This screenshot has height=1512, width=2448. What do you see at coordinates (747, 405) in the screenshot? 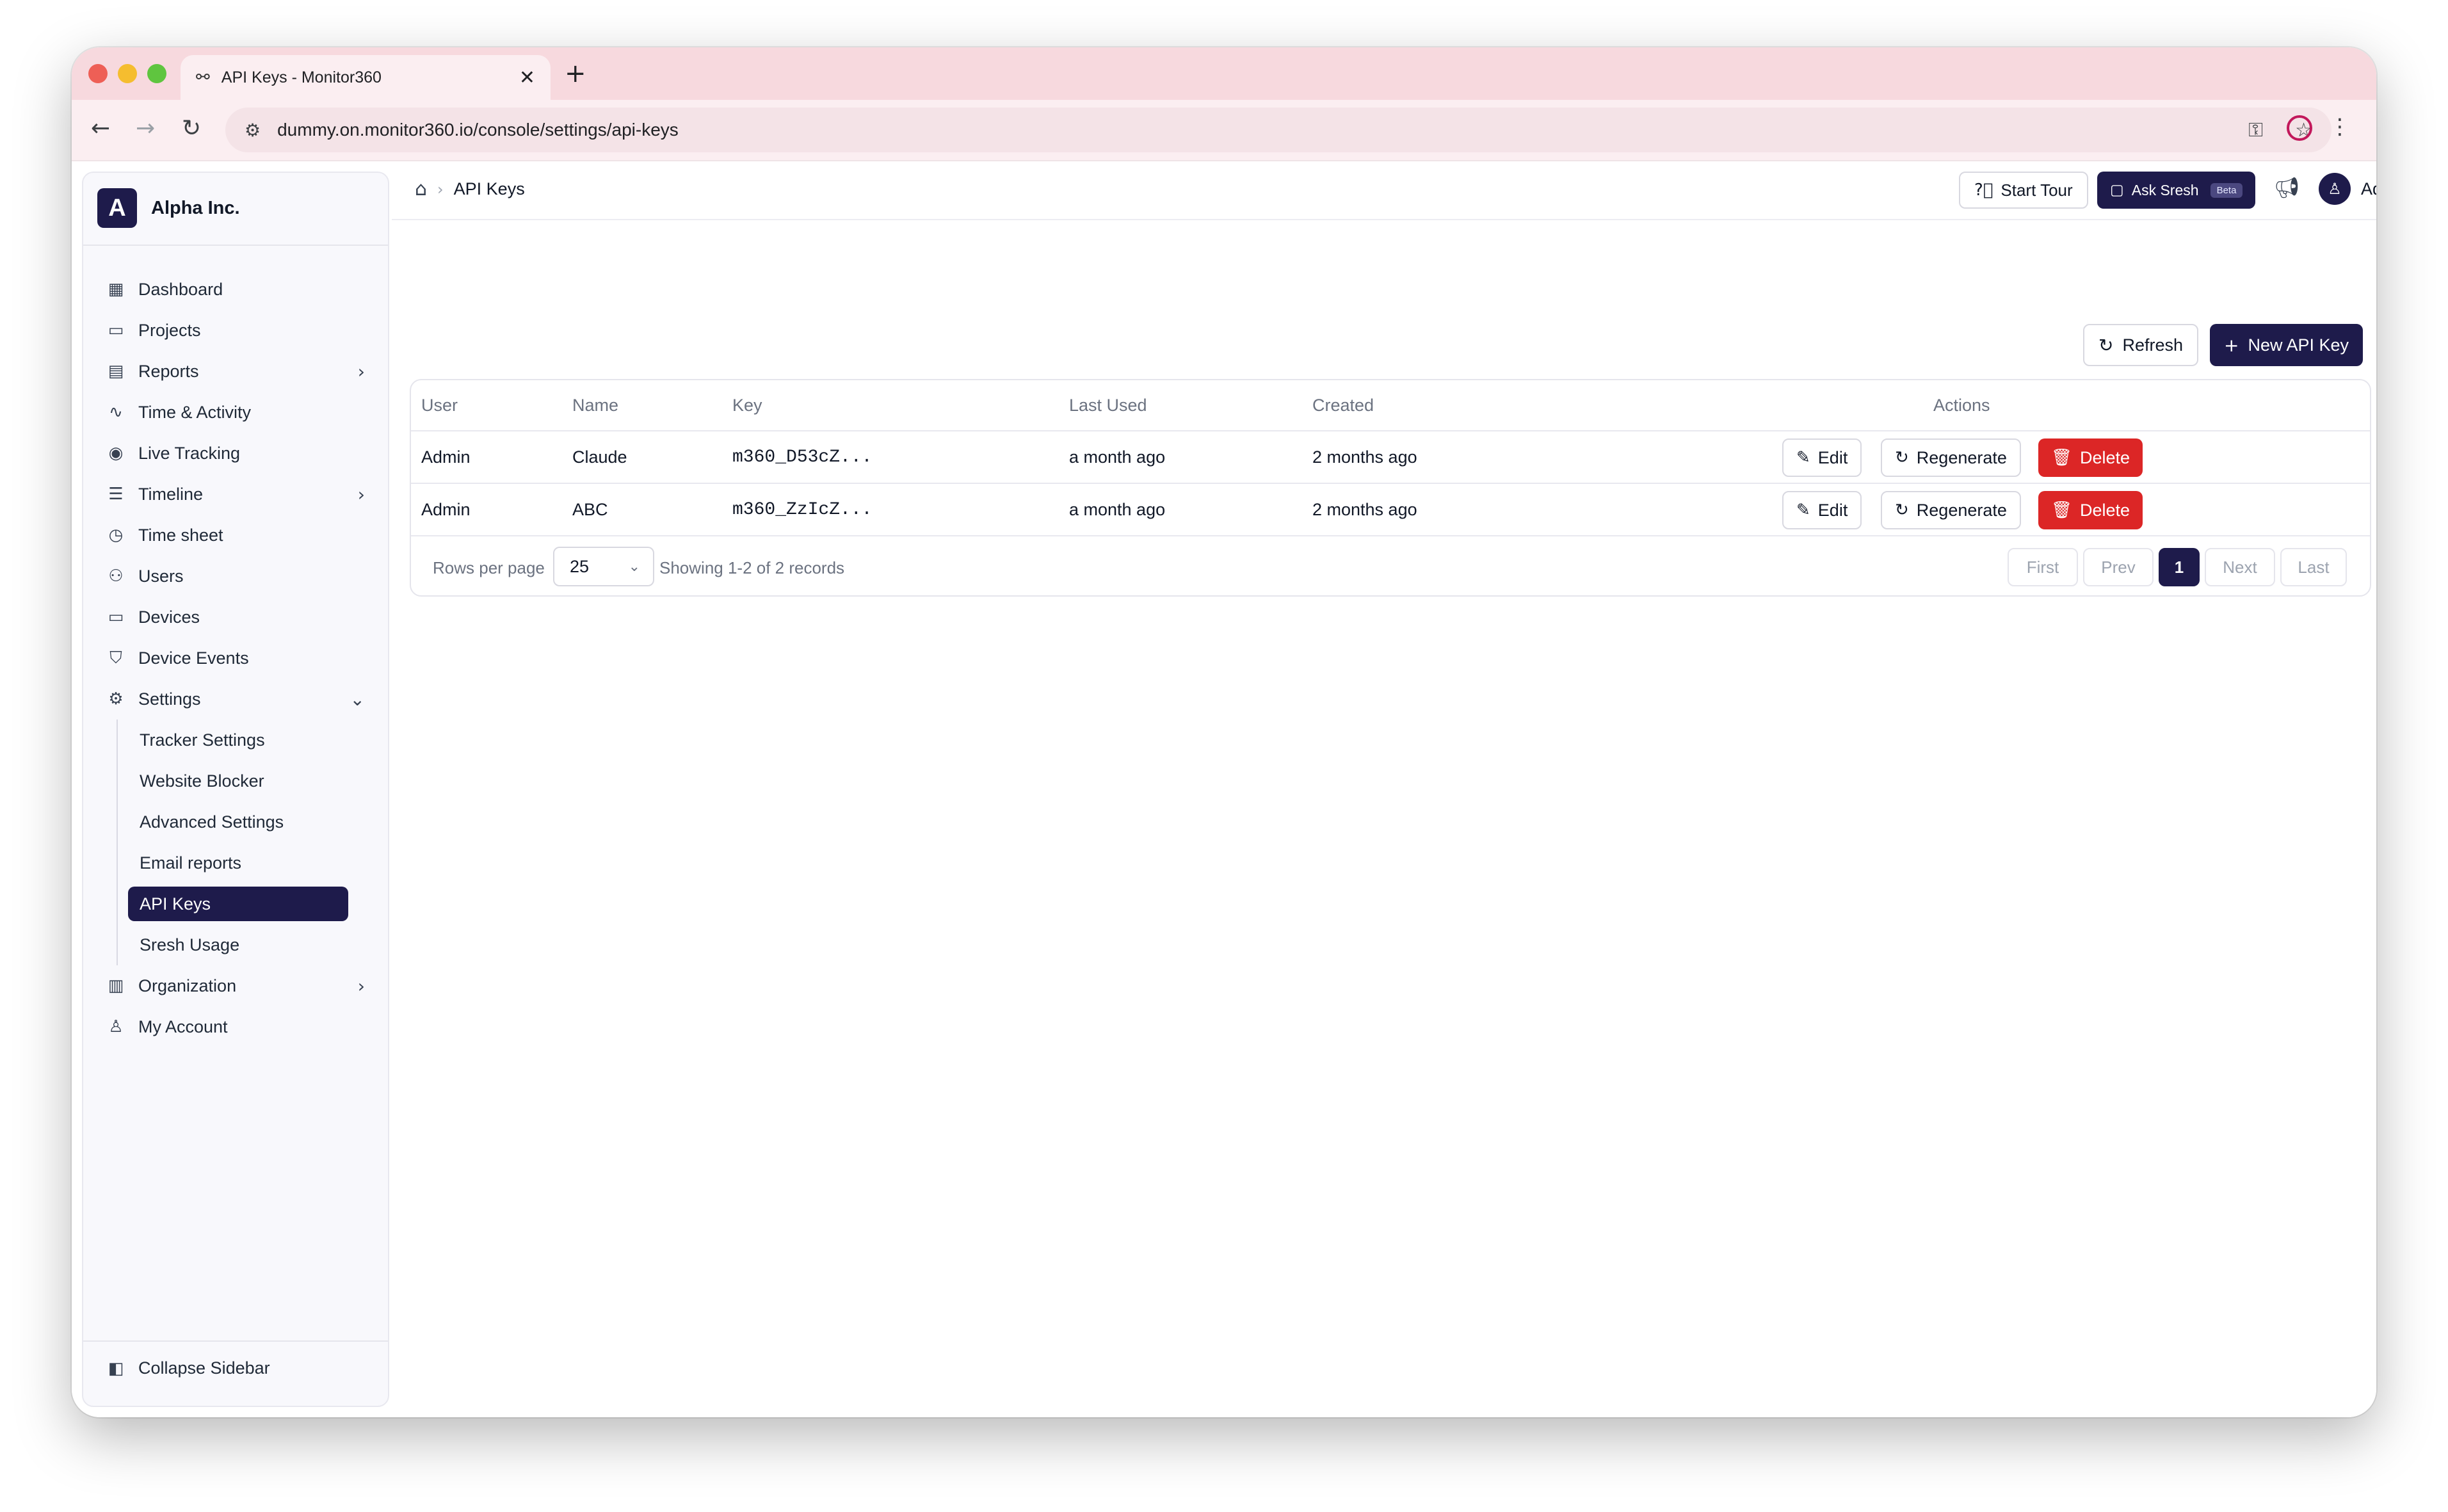
I see `column-header: Key` at bounding box center [747, 405].